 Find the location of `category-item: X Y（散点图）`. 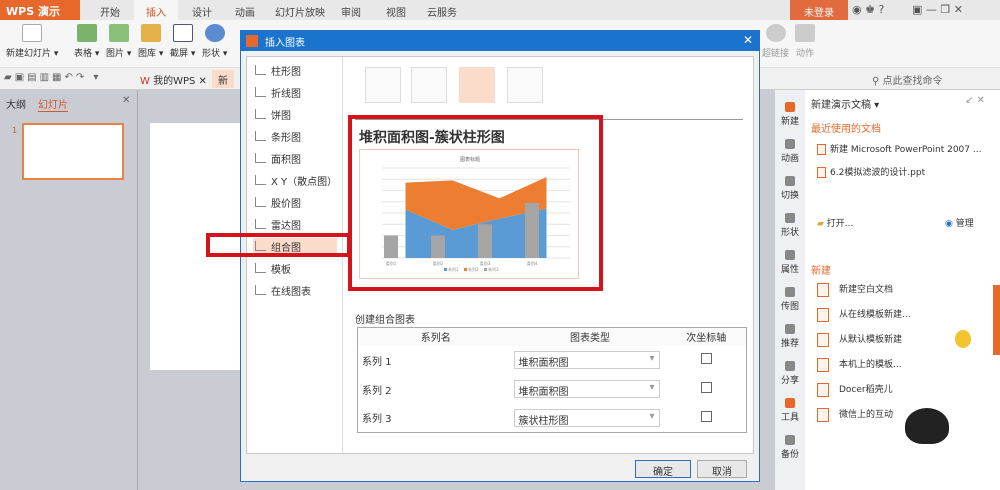

category-item: X Y（散点图） is located at coordinates (295, 180).